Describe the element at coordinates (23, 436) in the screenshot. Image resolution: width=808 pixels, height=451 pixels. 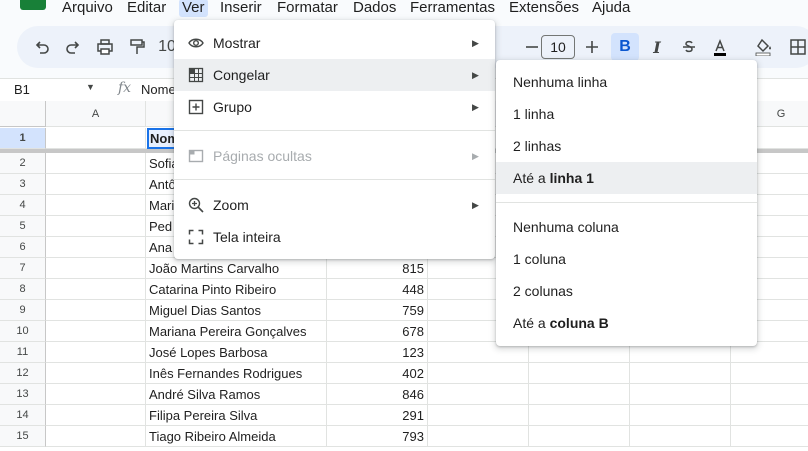
I see `row-header: 15` at that location.